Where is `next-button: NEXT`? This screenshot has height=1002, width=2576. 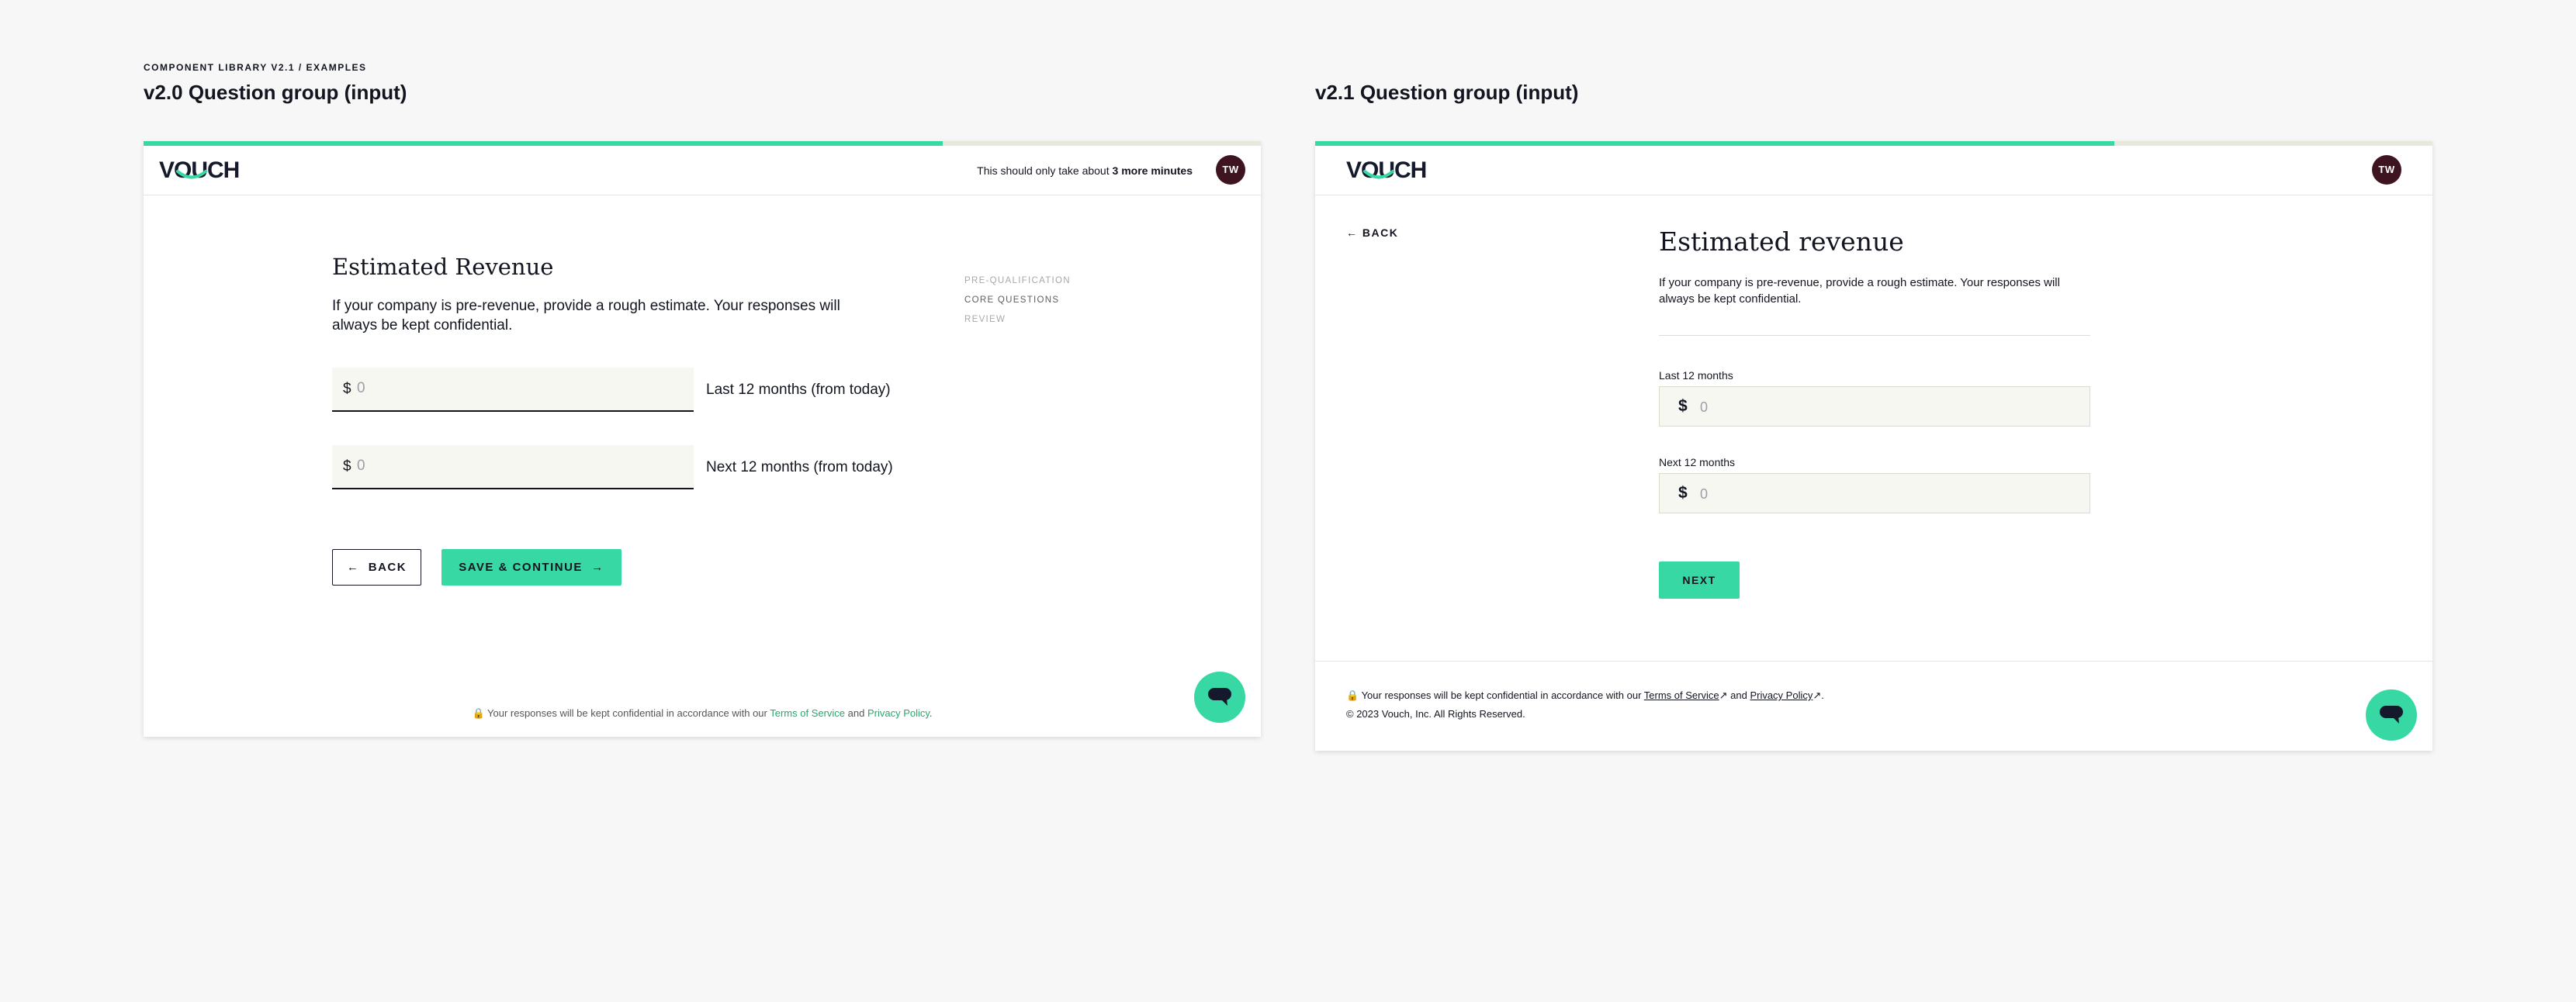 next-button: NEXT is located at coordinates (1700, 580).